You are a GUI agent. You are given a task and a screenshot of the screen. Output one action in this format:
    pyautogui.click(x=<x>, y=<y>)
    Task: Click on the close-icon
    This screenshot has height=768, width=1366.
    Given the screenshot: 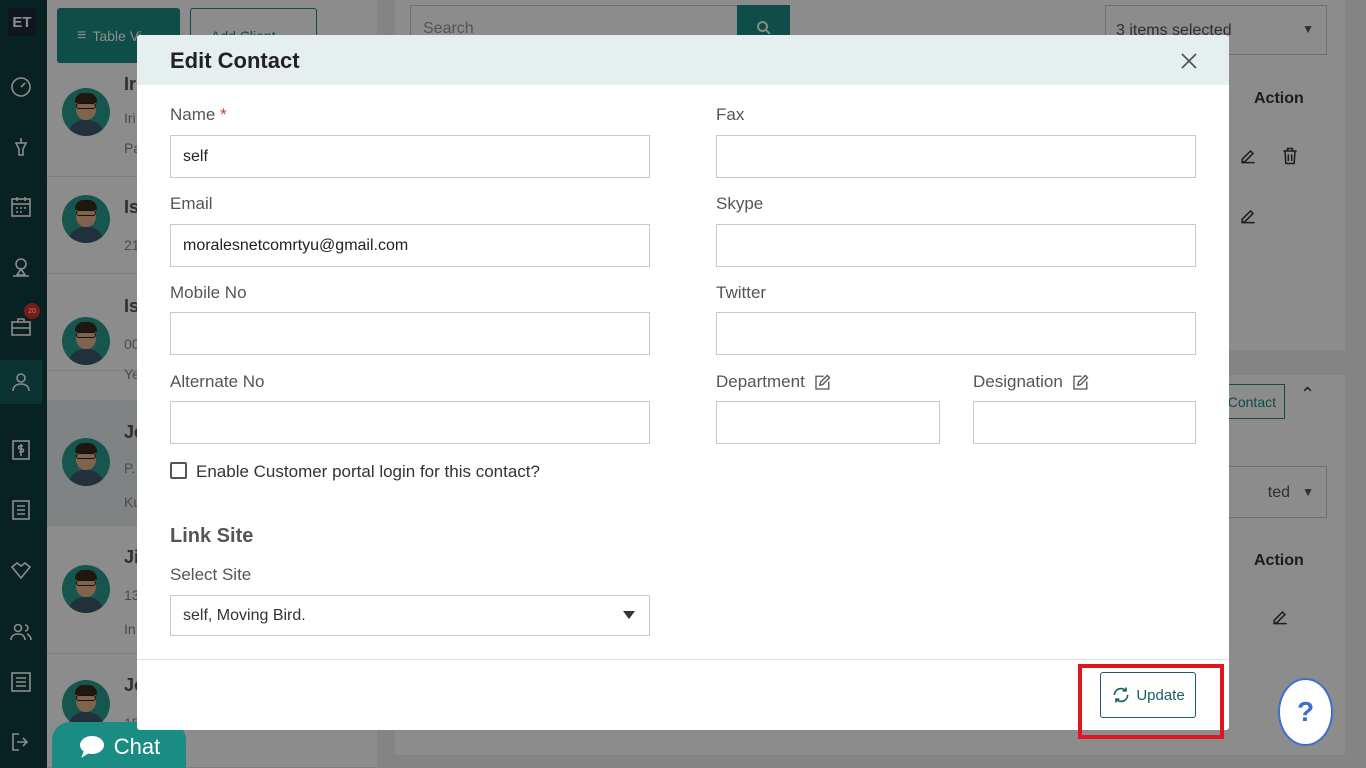 What is the action you would take?
    pyautogui.click(x=1189, y=61)
    